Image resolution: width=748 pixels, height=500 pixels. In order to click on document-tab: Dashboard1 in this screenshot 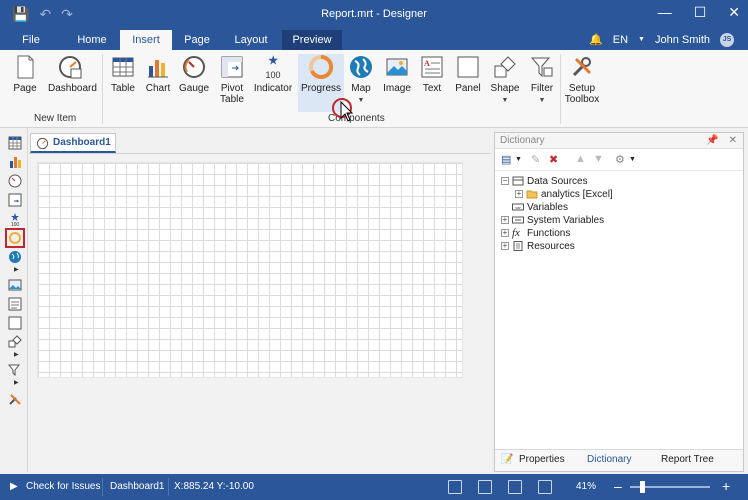, I will do `click(73, 143)`.